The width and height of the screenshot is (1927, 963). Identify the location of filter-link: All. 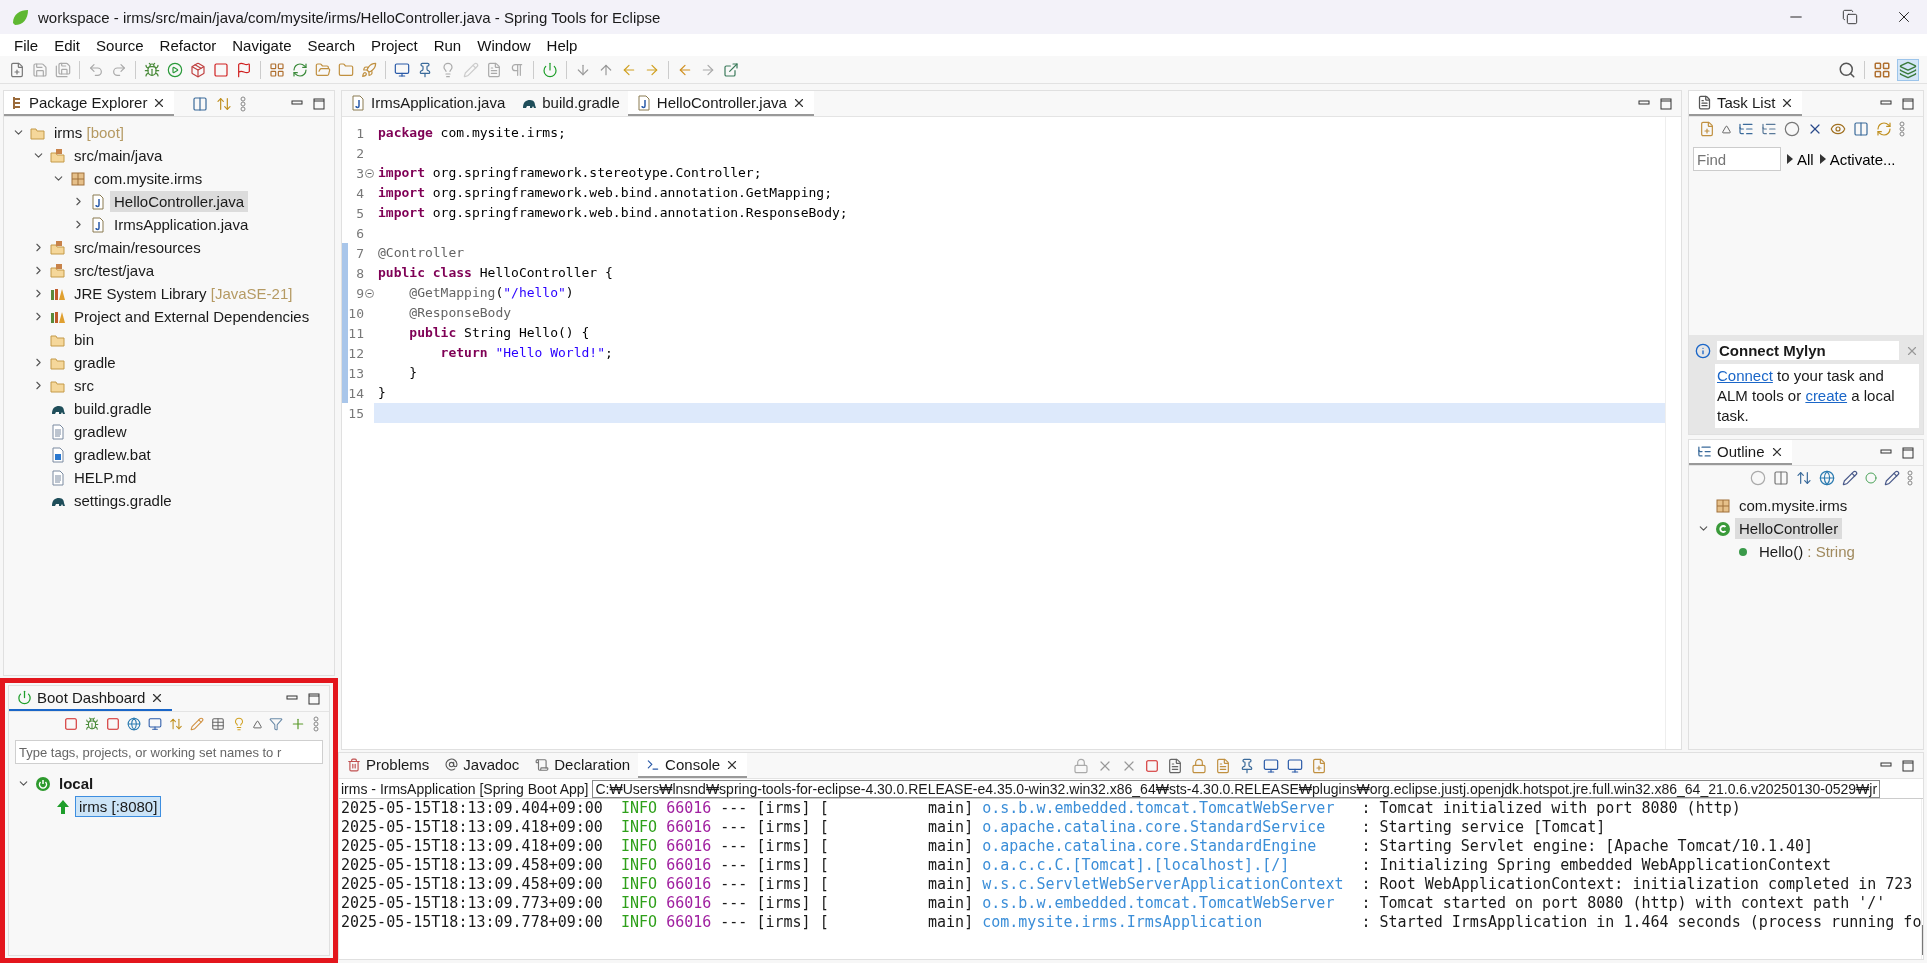
(1800, 159).